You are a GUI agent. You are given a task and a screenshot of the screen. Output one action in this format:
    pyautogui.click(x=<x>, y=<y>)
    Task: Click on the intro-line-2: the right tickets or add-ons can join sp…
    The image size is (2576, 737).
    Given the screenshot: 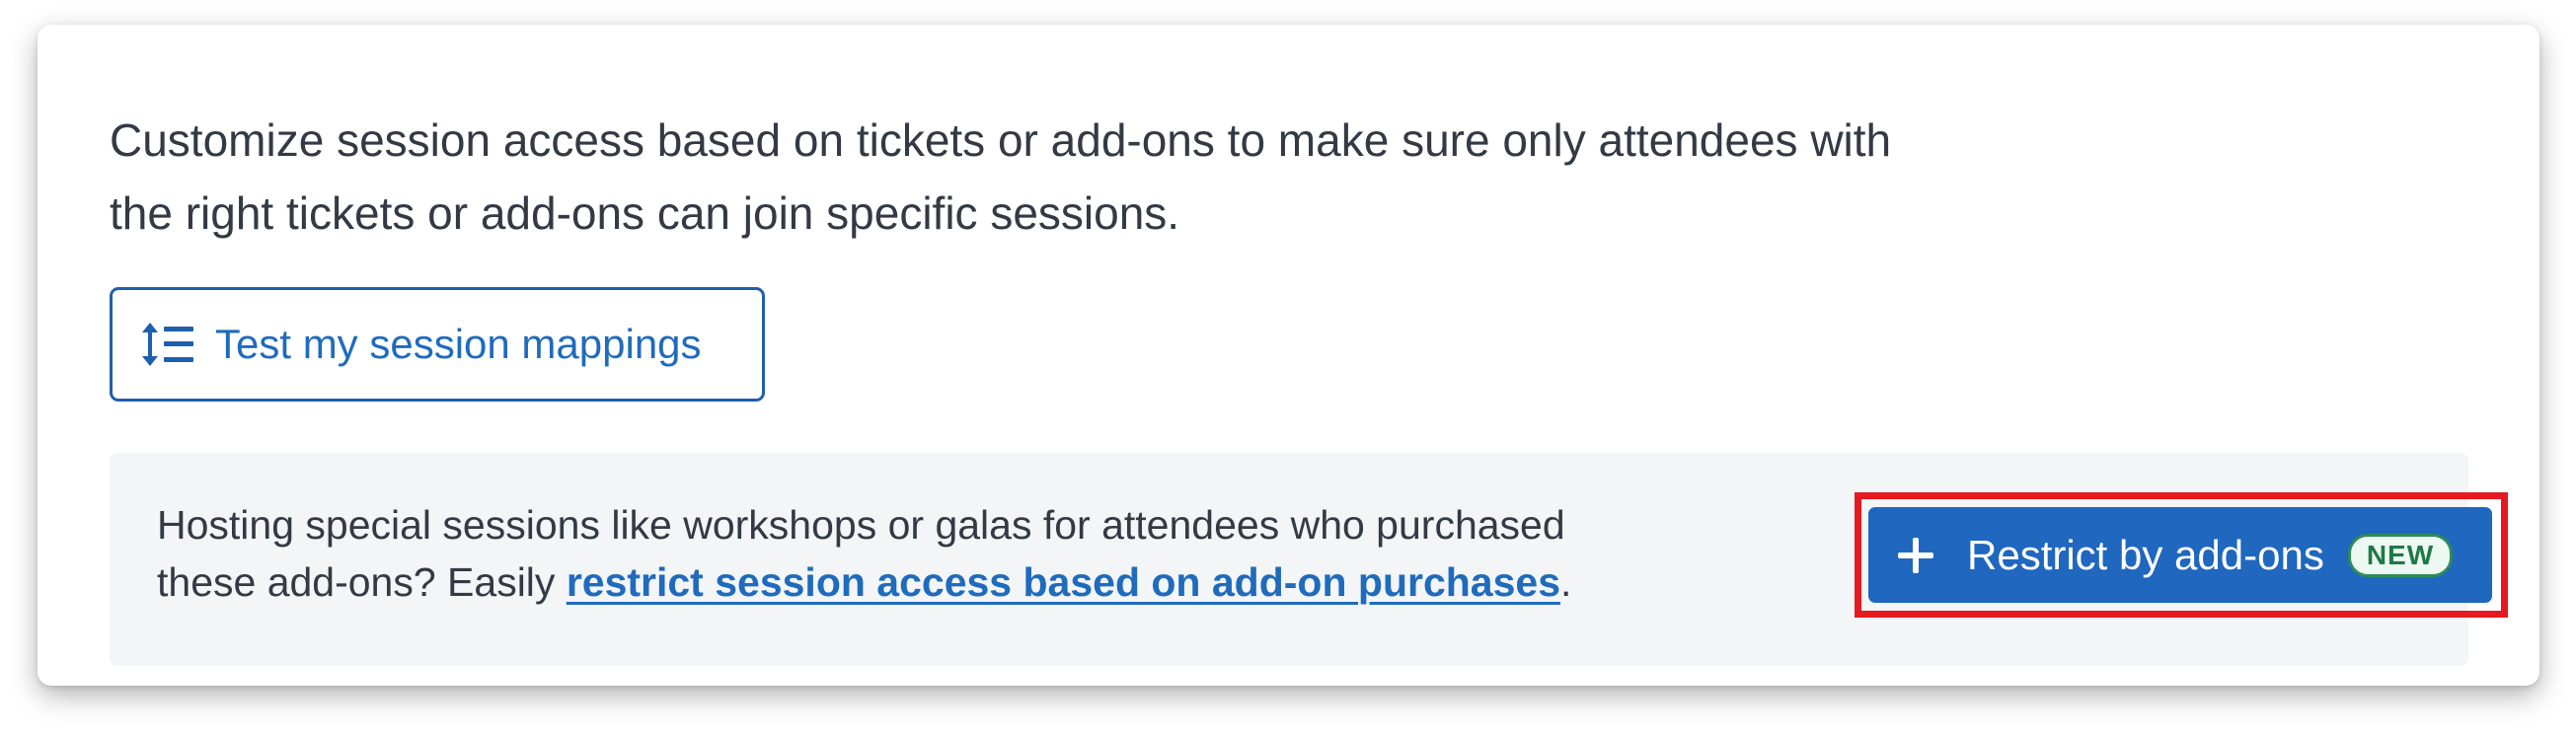 What is the action you would take?
    pyautogui.click(x=645, y=213)
    